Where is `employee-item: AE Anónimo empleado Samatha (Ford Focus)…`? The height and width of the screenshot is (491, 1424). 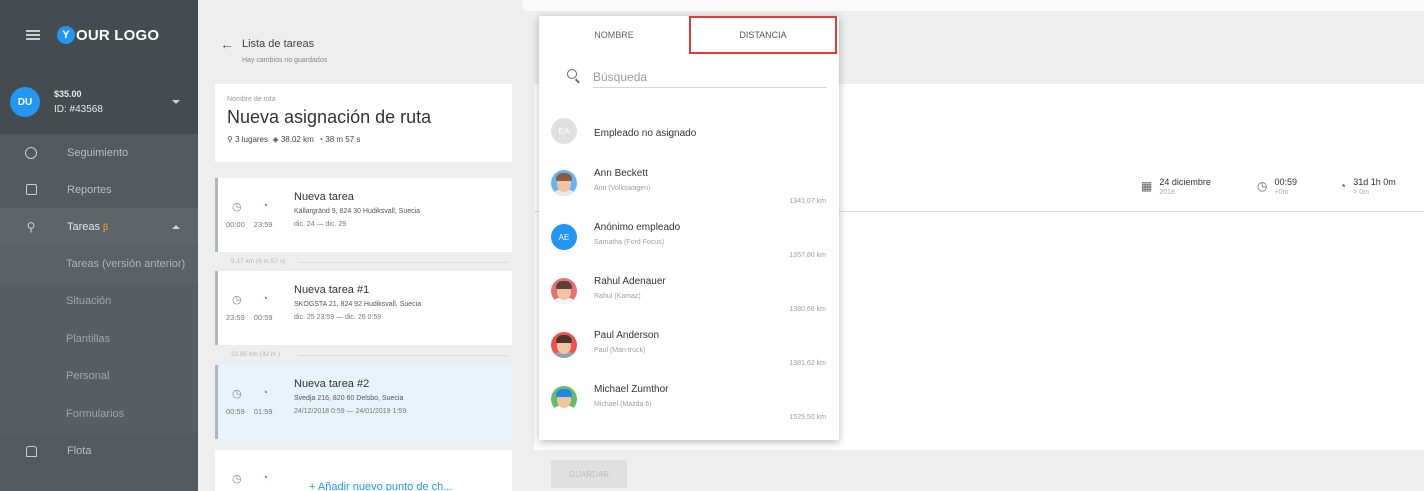
employee-item: AE Anónimo empleado Samatha (Ford Focus)… is located at coordinates (689, 242).